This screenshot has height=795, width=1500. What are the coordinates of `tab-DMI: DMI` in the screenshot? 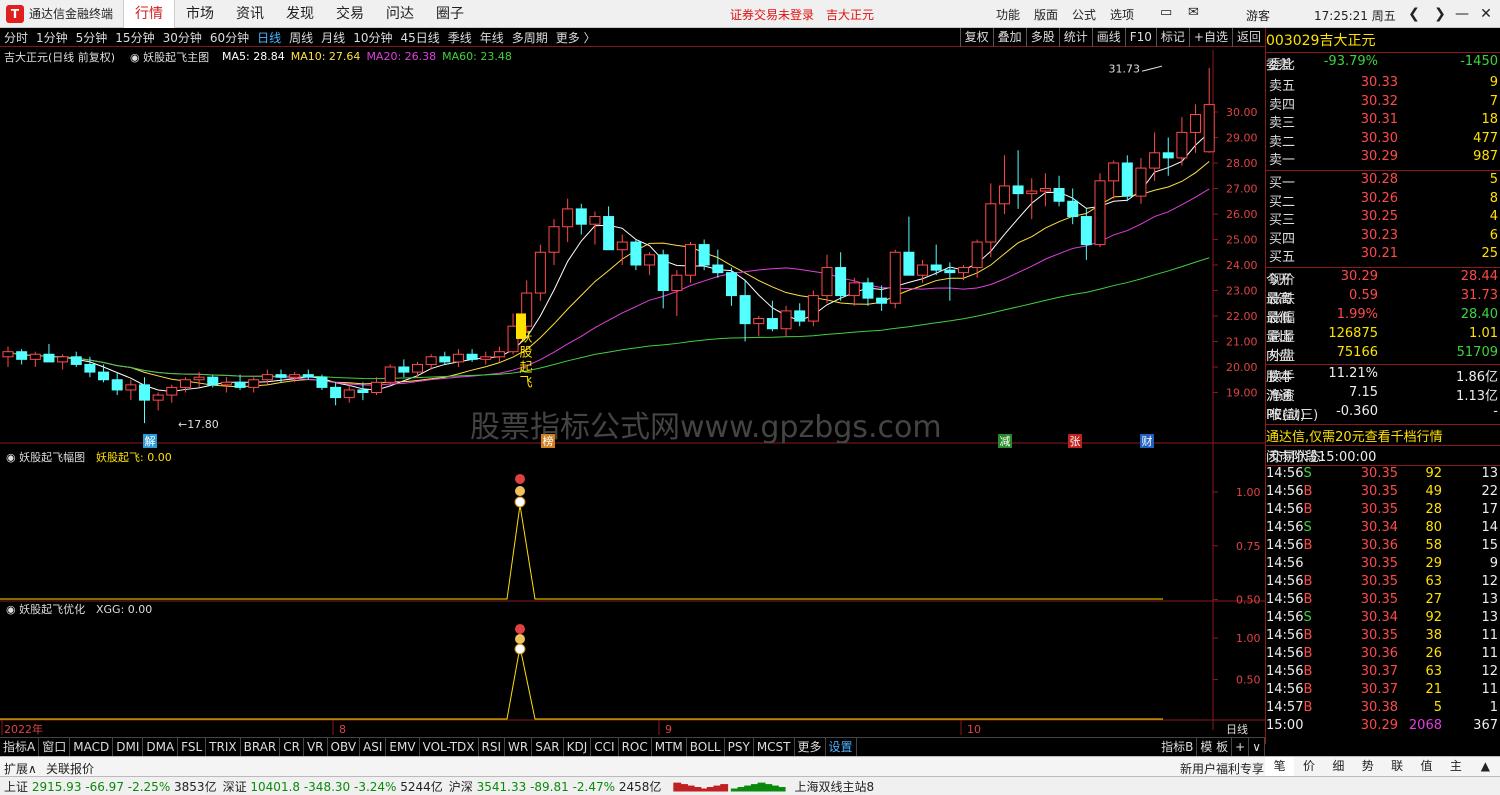 It's located at (128, 746).